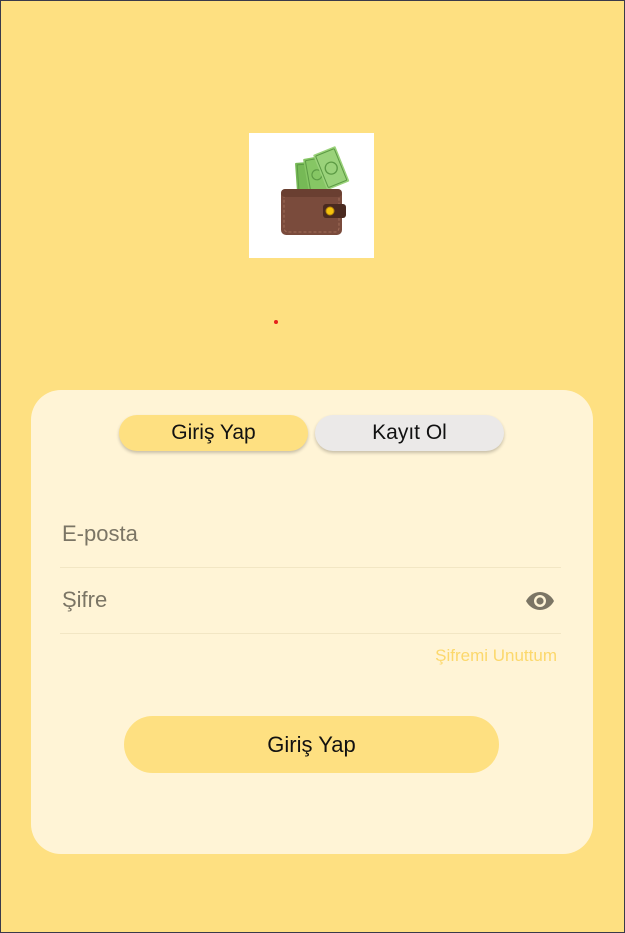 The height and width of the screenshot is (933, 625). What do you see at coordinates (311, 744) in the screenshot?
I see `login-button: Giriş Yap` at bounding box center [311, 744].